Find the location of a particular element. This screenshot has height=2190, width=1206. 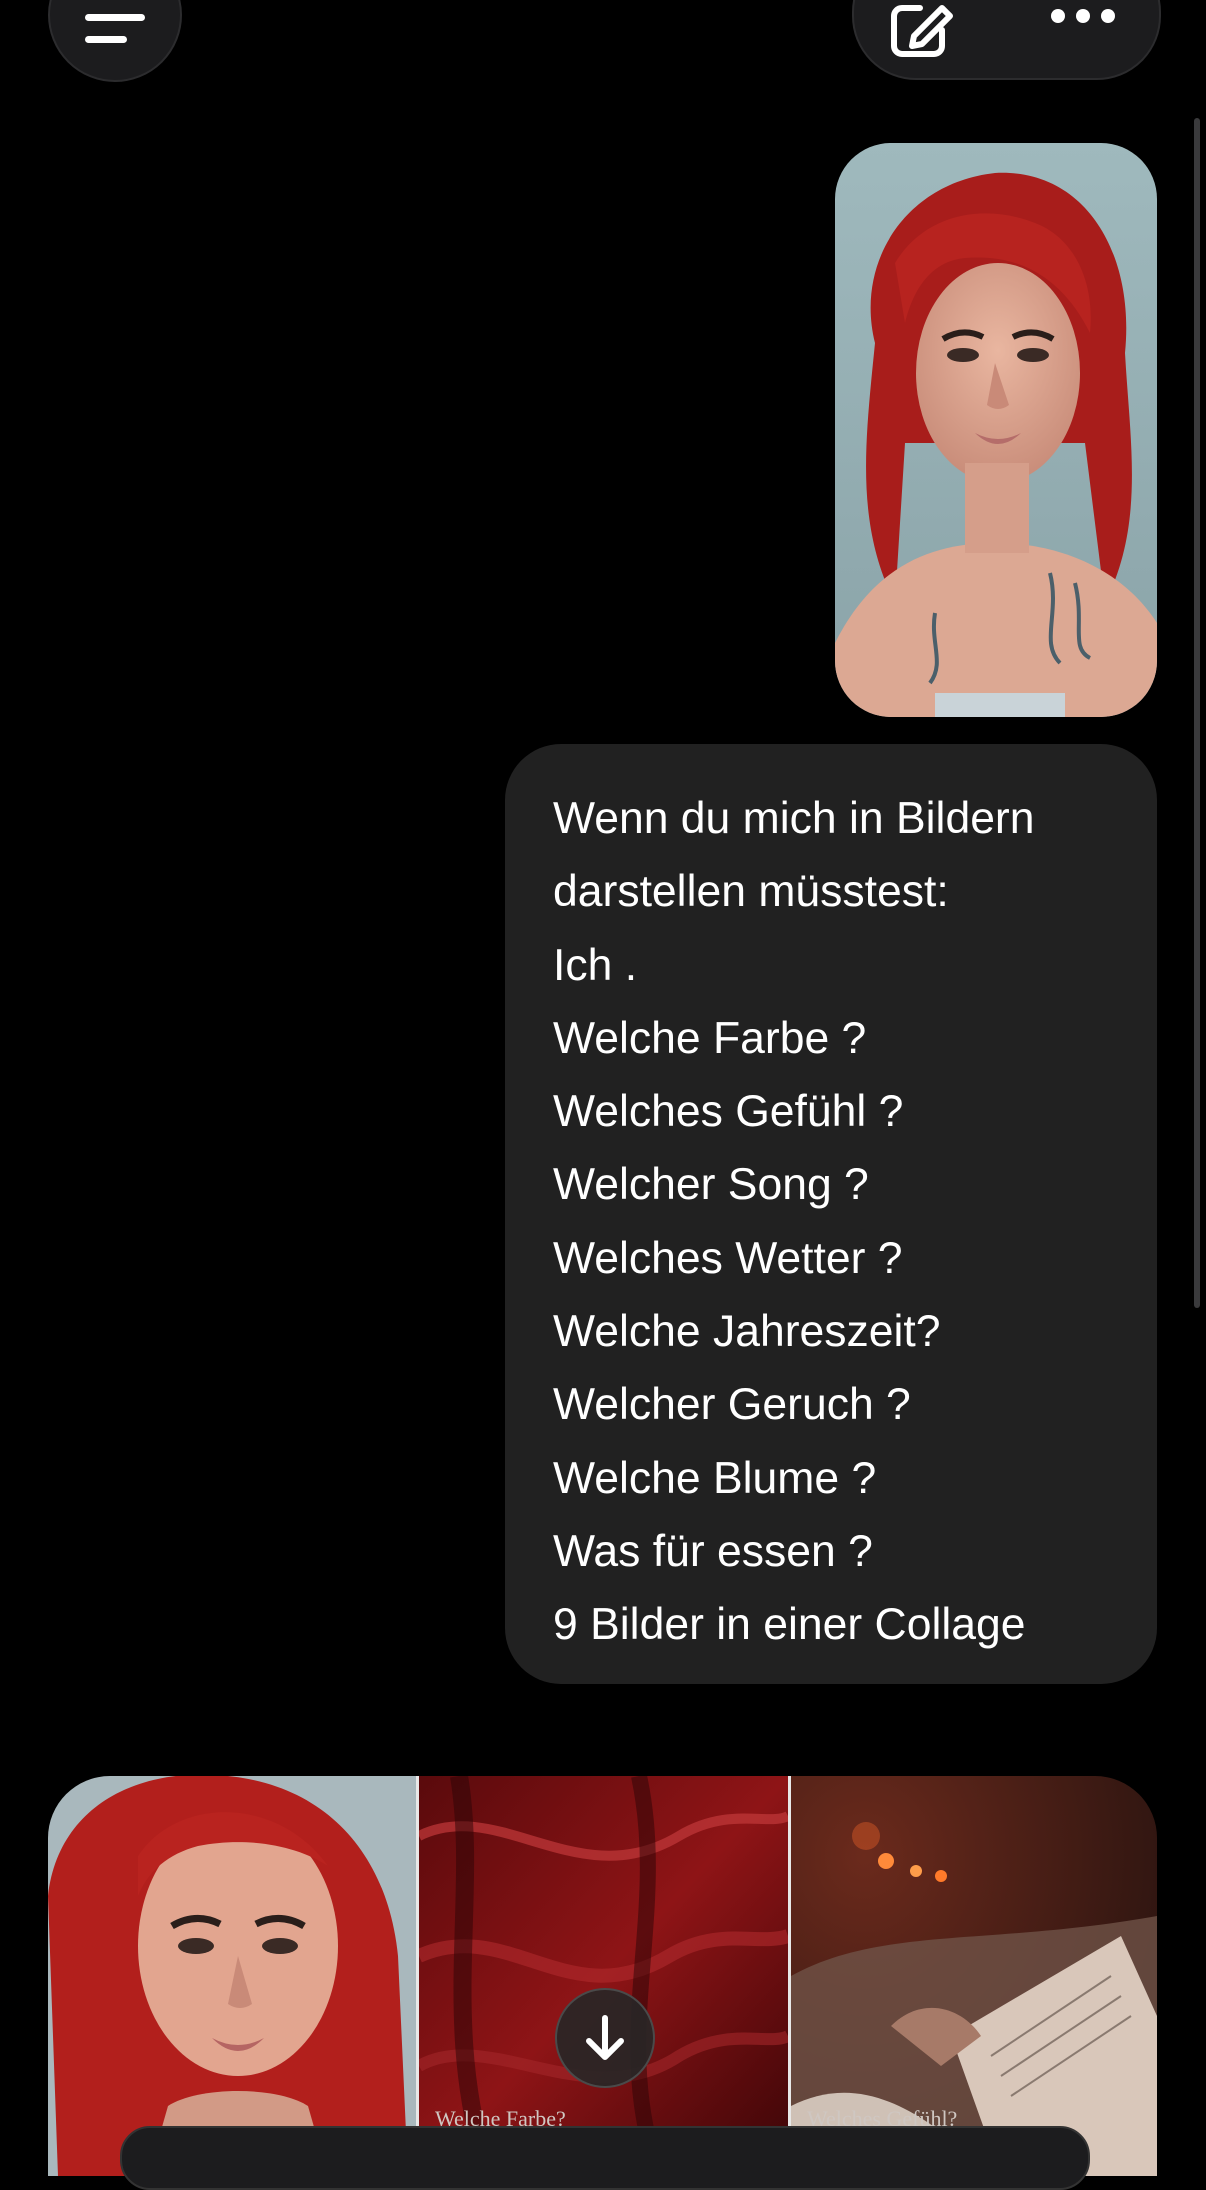

scrollbar is located at coordinates (1197, 713).